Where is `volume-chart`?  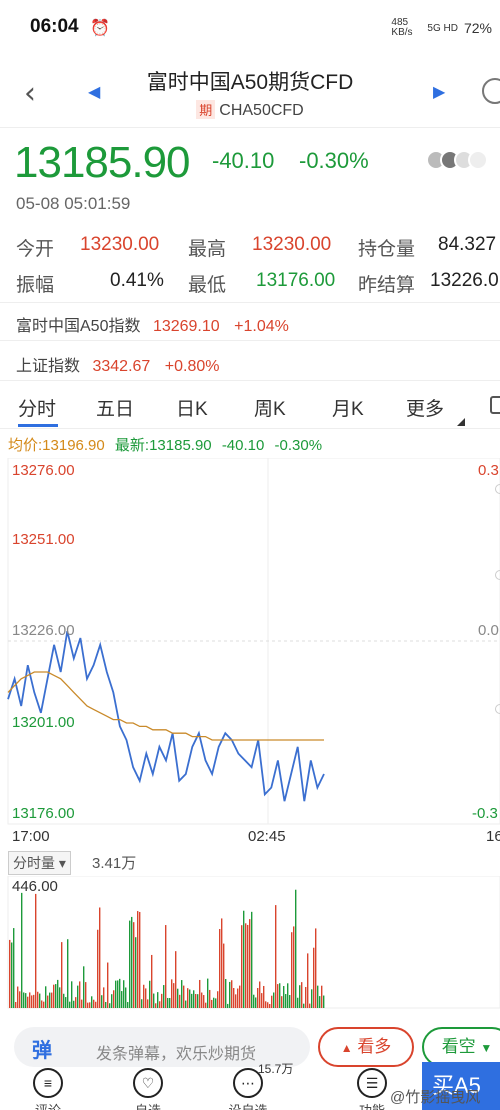 volume-chart is located at coordinates (250, 943).